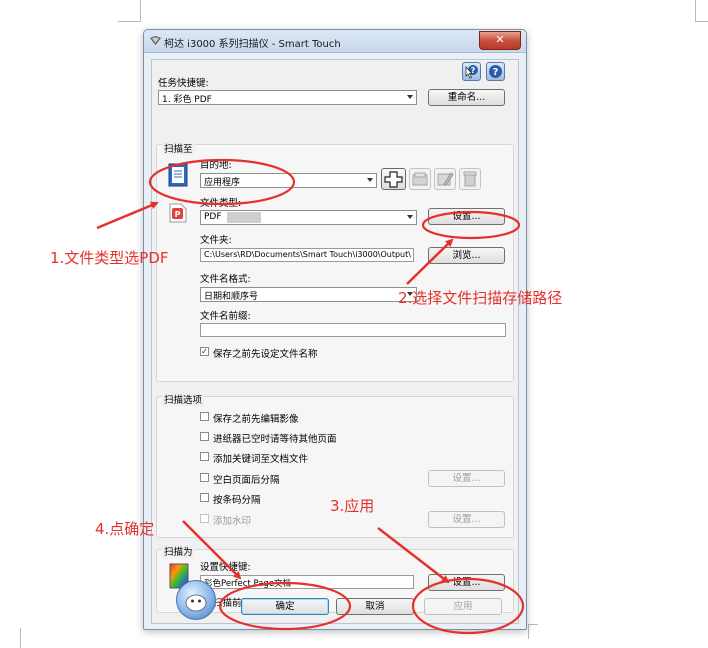  What do you see at coordinates (471, 225) in the screenshot?
I see `browse-highlight-ellipse` at bounding box center [471, 225].